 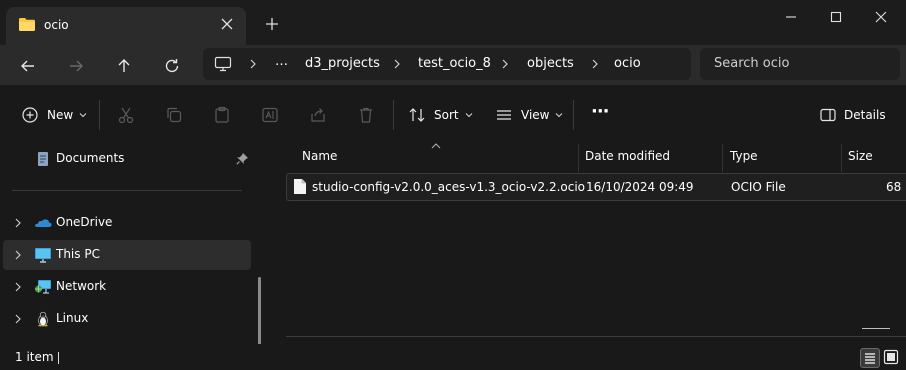 I want to click on preview-view-button, so click(x=891, y=357).